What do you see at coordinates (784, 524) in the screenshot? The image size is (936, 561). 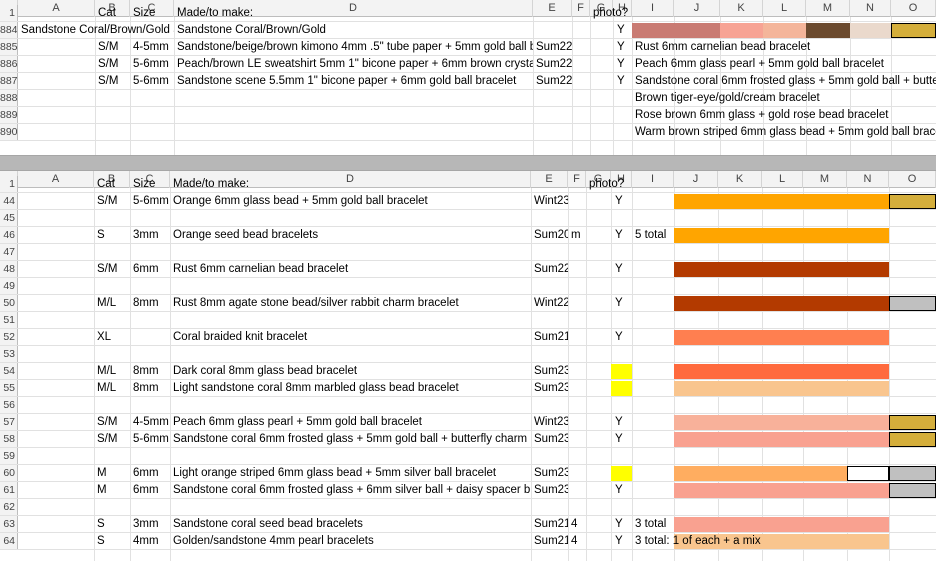 I see `cell-i: 3 total` at bounding box center [784, 524].